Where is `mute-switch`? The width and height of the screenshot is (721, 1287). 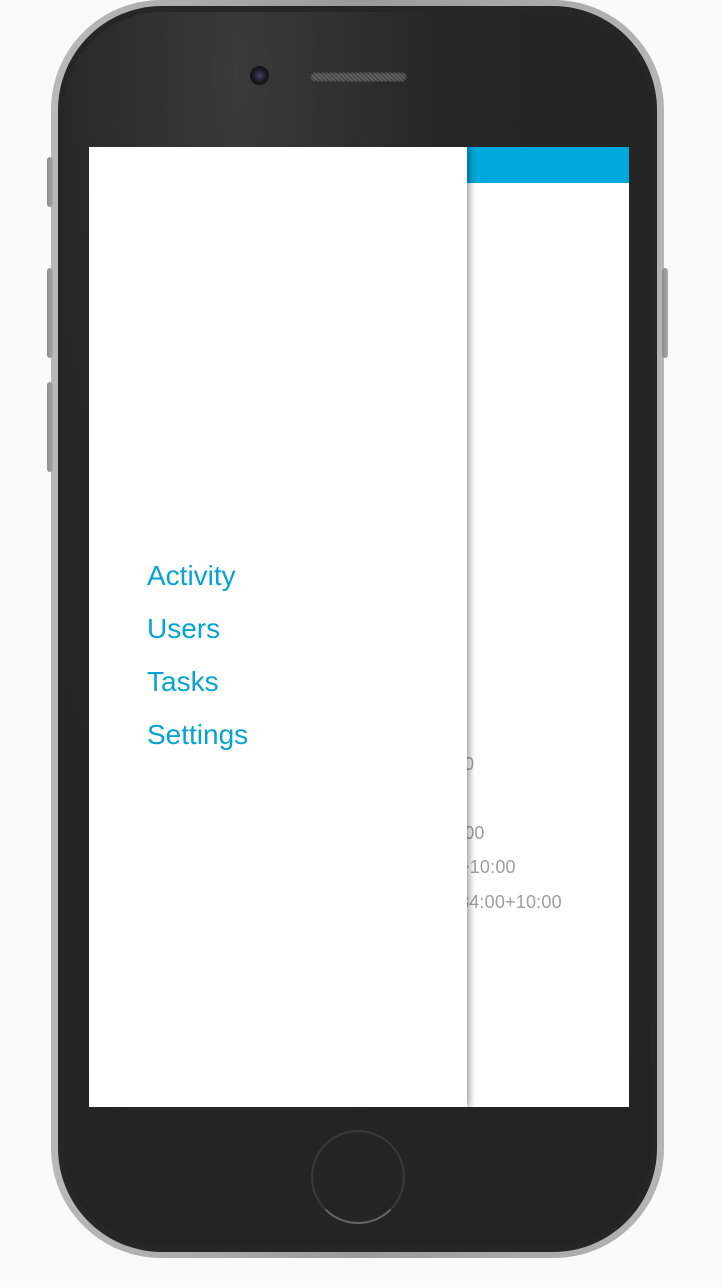 mute-switch is located at coordinates (50, 182).